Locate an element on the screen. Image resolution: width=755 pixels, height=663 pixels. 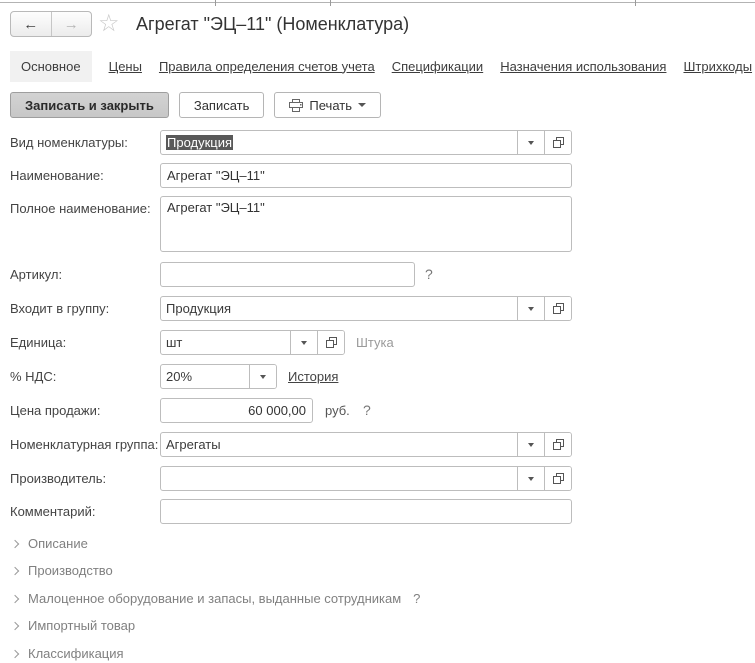
price-label: Цена продажи: is located at coordinates (55, 410).